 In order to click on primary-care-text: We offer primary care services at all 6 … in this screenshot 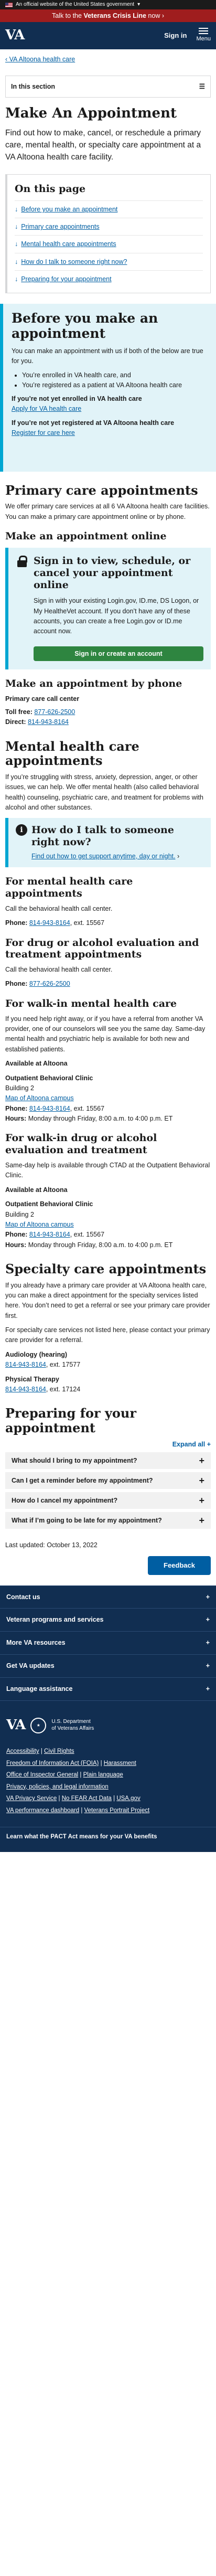, I will do `click(107, 511)`.